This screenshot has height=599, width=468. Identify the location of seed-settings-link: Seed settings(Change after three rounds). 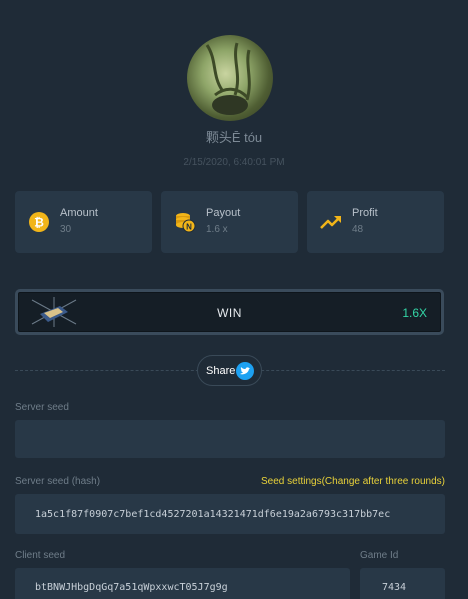
(353, 481).